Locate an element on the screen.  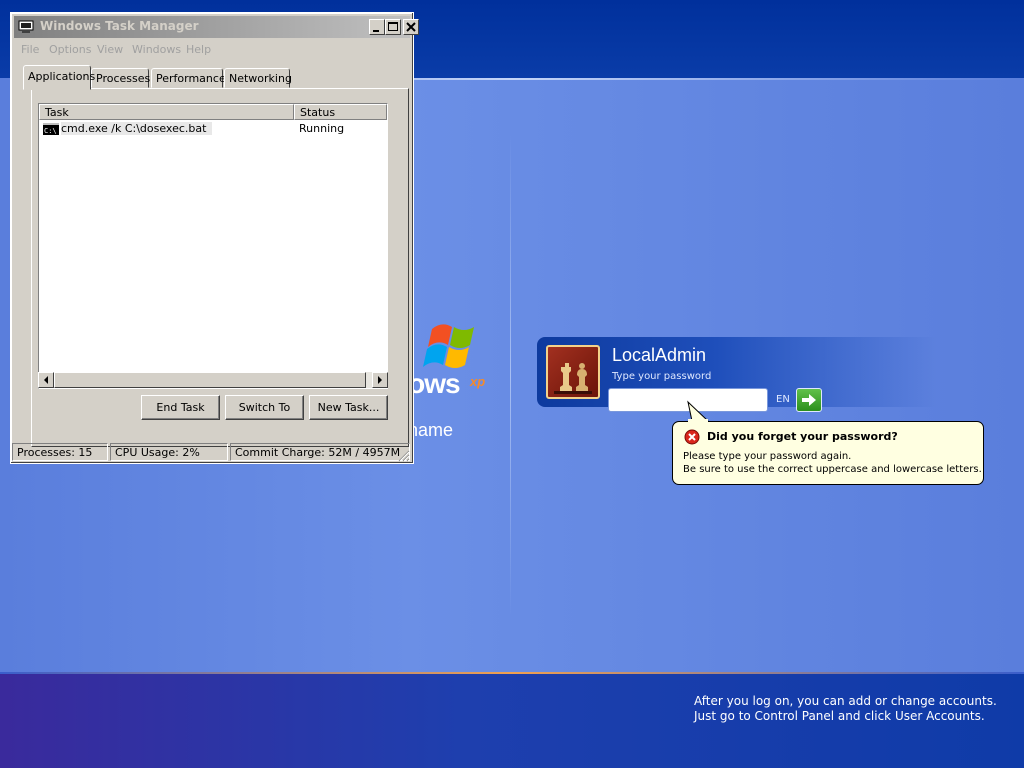
welcome-divider is located at coordinates (510, 376).